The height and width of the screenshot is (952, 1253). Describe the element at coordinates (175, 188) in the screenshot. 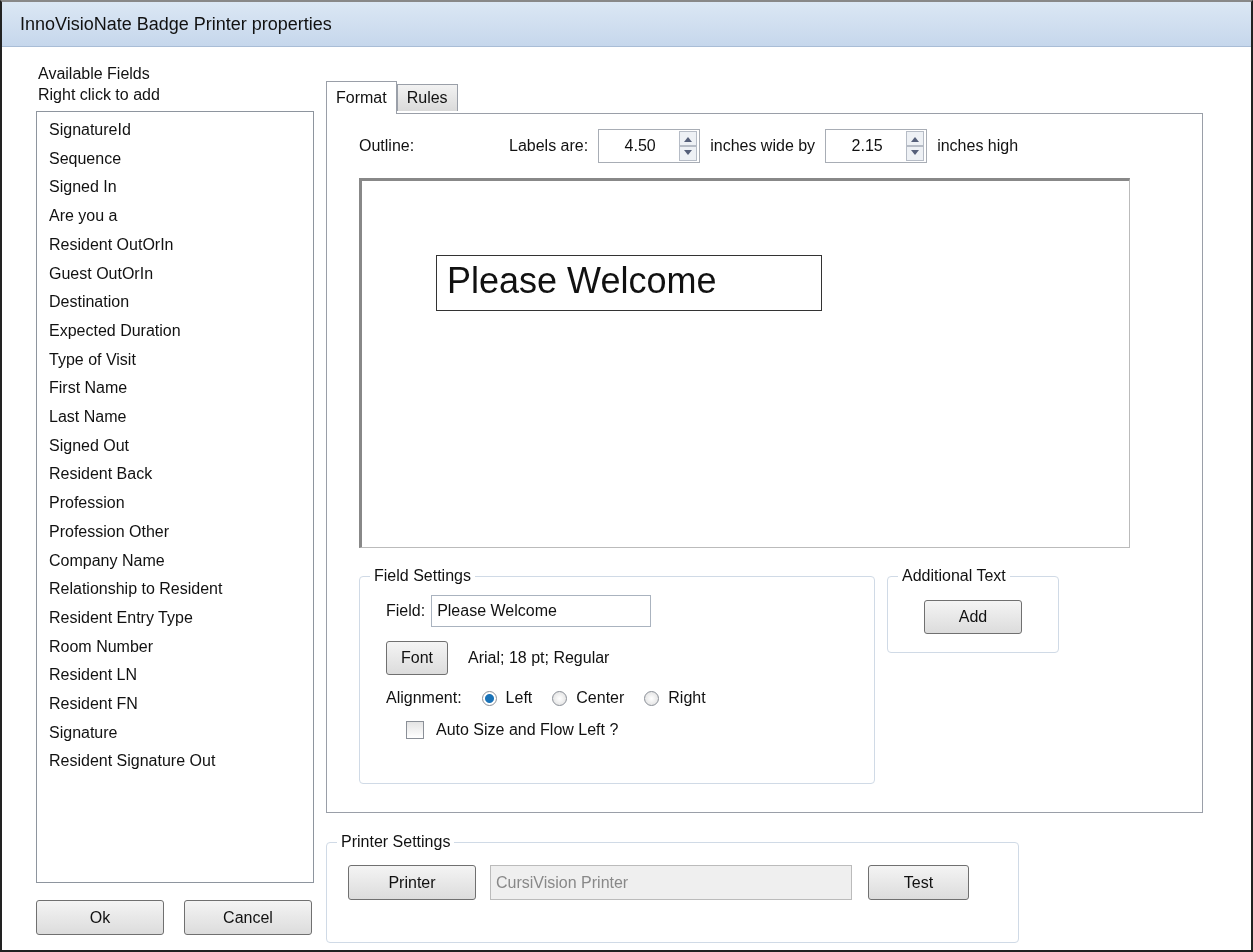

I see `field-item: Signed In` at that location.